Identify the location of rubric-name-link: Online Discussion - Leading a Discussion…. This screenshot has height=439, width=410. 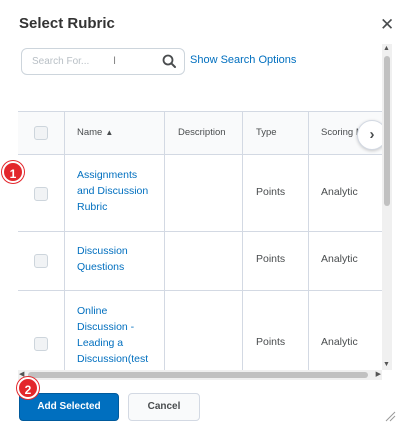
(118, 335).